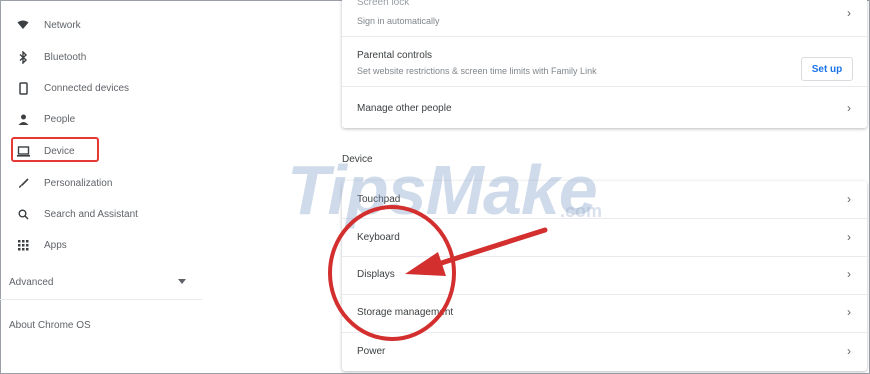  What do you see at coordinates (23, 214) in the screenshot?
I see `search-icon` at bounding box center [23, 214].